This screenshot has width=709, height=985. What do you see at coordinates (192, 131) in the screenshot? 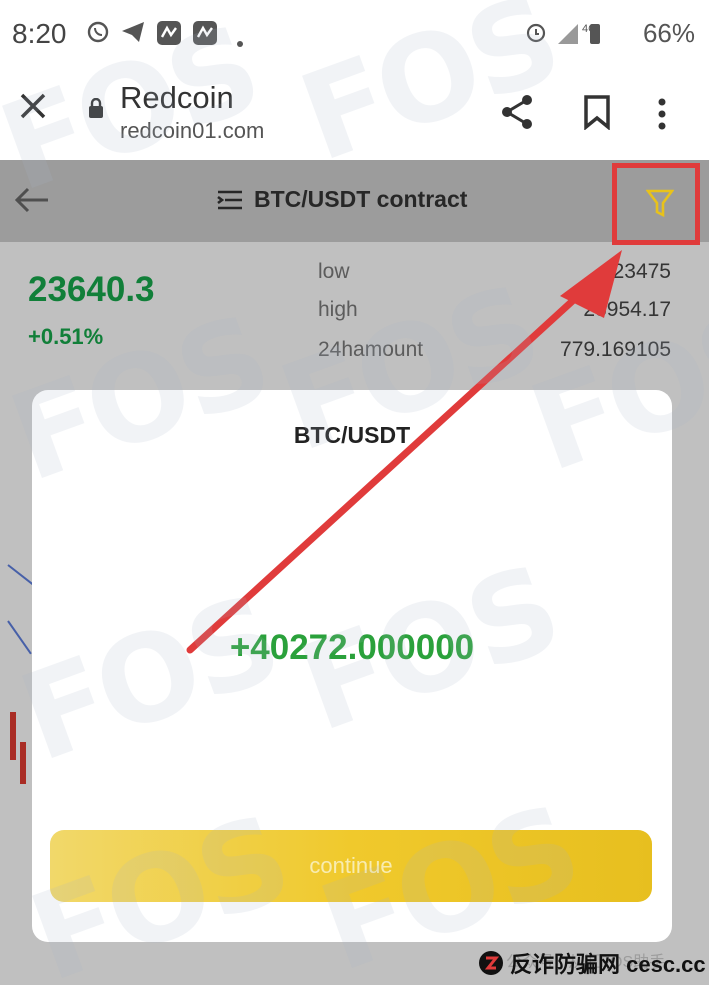
I see `site-url: redcoin01.com` at bounding box center [192, 131].